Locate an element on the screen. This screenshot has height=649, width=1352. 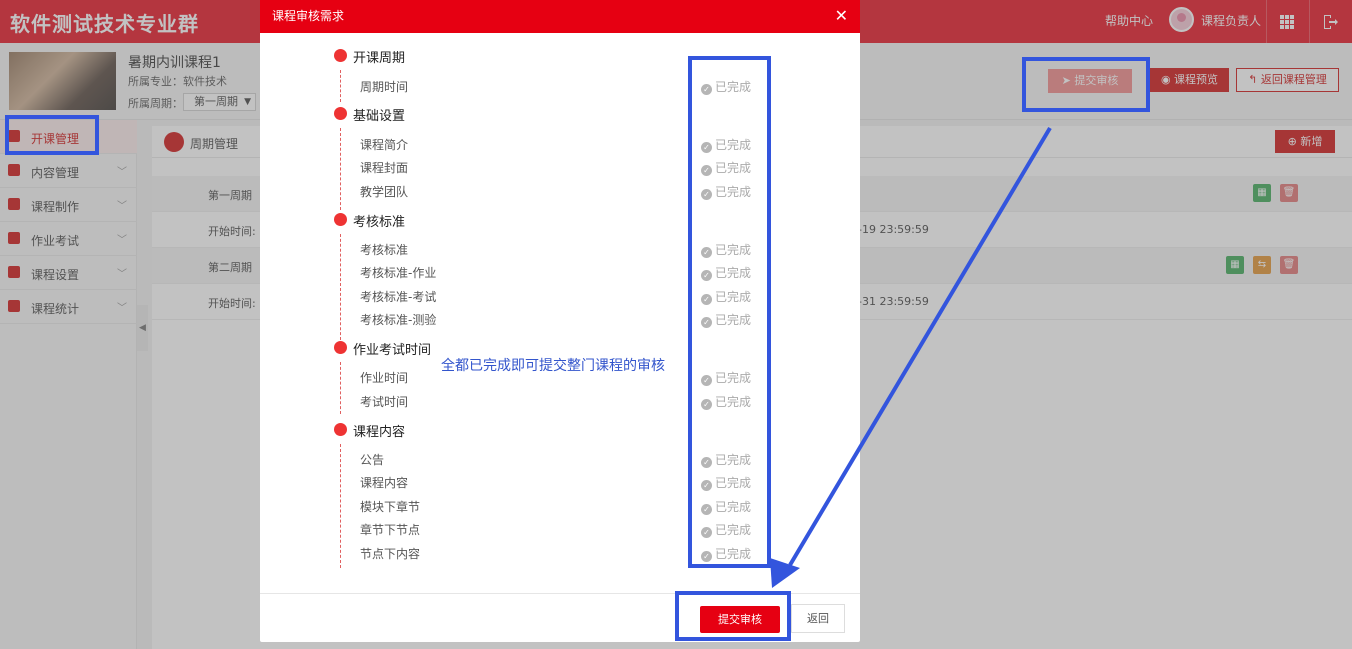
review-item: 考核标准 is located at coordinates (384, 250).